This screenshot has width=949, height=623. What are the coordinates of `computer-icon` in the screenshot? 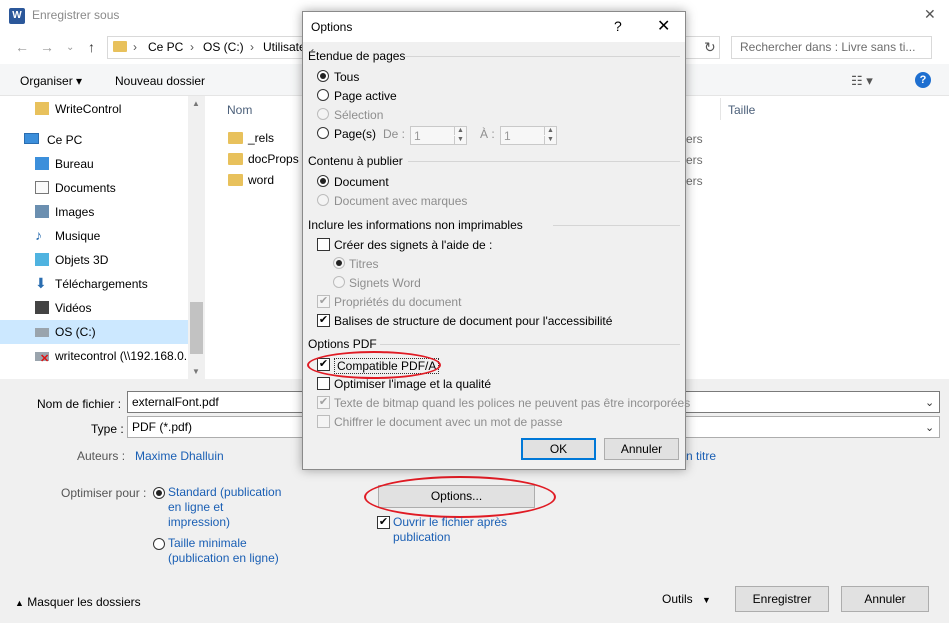 It's located at (31, 138).